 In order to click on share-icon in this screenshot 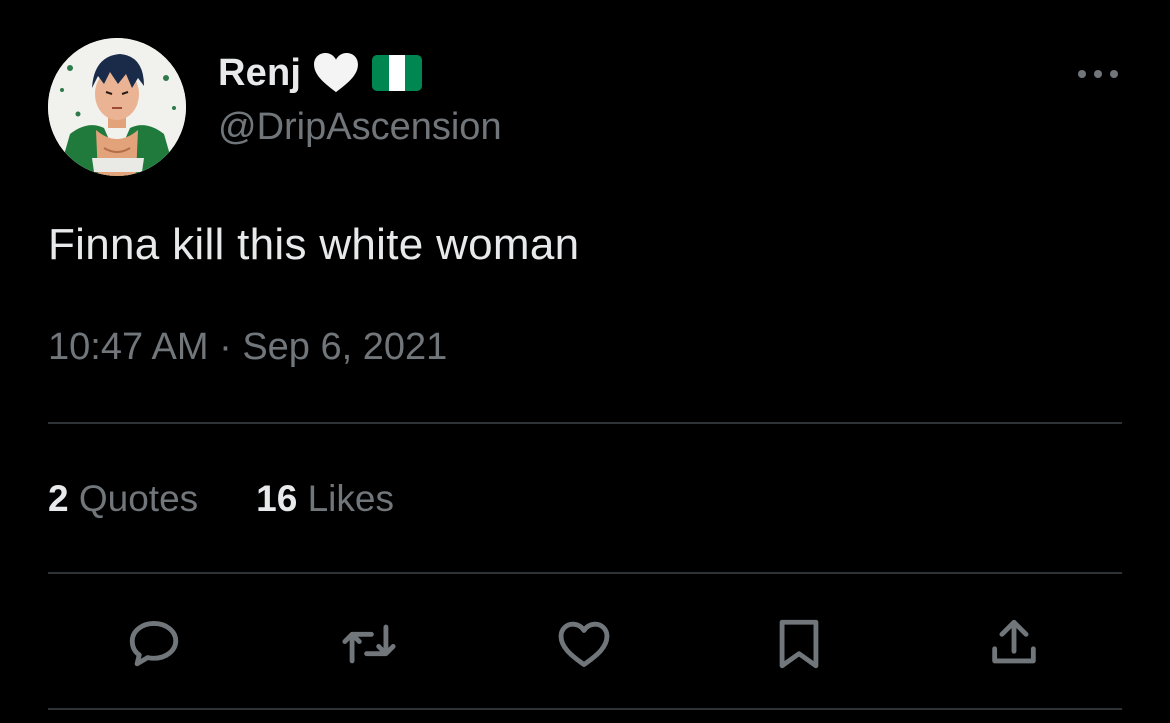, I will do `click(1014, 641)`.